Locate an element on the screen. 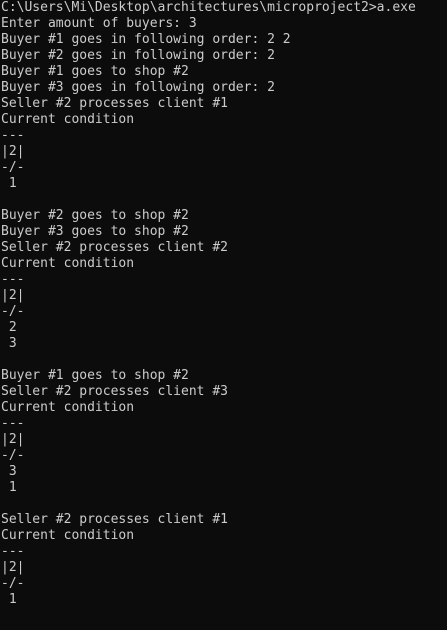  console-line: Buyer #3 goes in following order: 2 is located at coordinates (138, 87).